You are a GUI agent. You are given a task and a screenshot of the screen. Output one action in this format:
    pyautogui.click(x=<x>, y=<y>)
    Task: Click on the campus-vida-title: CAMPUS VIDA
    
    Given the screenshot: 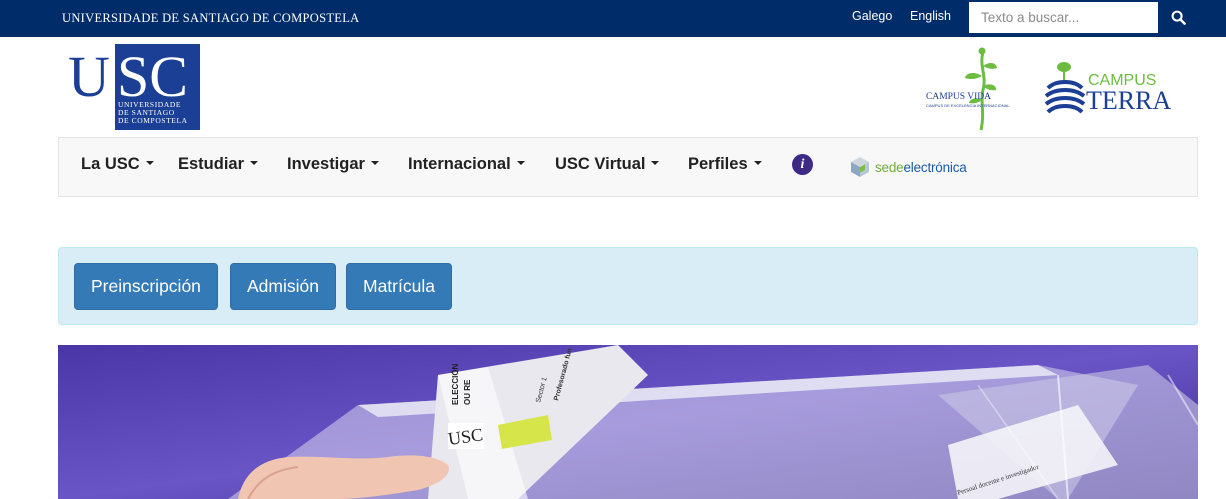 What is the action you would take?
    pyautogui.click(x=958, y=97)
    